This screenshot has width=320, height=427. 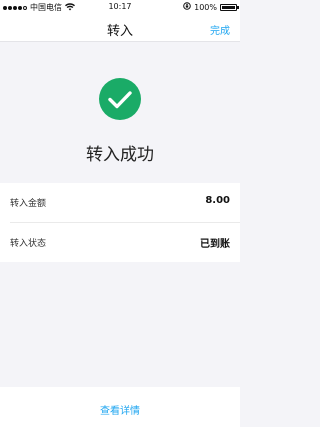 I want to click on status-bar-right: 100%, so click(x=211, y=7).